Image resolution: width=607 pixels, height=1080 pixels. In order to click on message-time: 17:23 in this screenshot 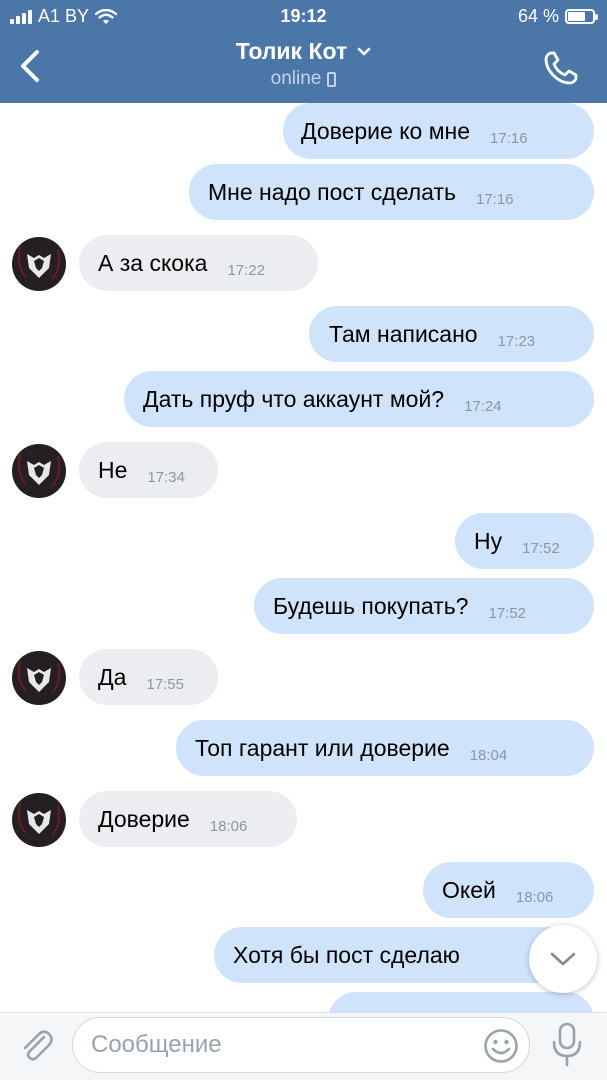, I will do `click(516, 341)`.